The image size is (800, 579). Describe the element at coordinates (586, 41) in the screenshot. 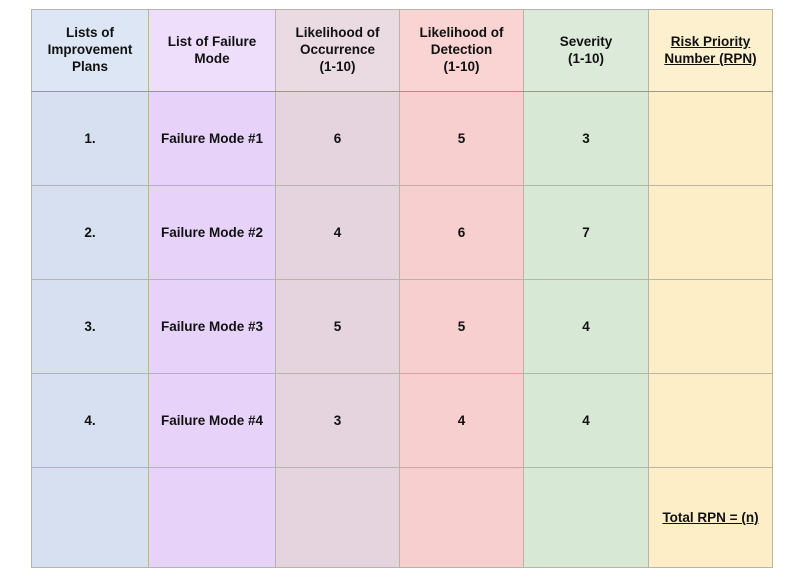

I see `header-line: Severity` at that location.